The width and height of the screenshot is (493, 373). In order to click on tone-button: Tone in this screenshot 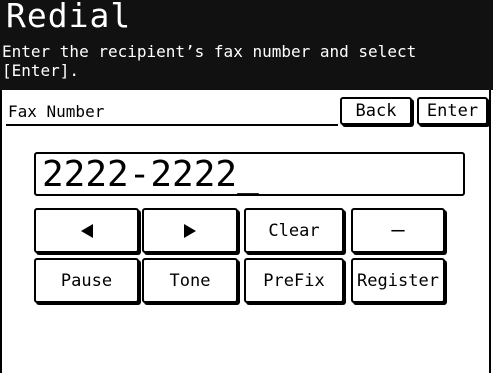, I will do `click(190, 280)`.